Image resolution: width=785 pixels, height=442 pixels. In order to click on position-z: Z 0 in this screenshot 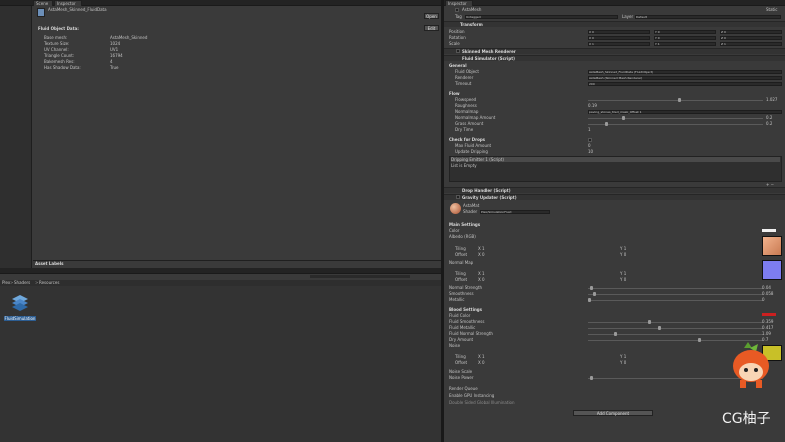, I will do `click(751, 32)`.